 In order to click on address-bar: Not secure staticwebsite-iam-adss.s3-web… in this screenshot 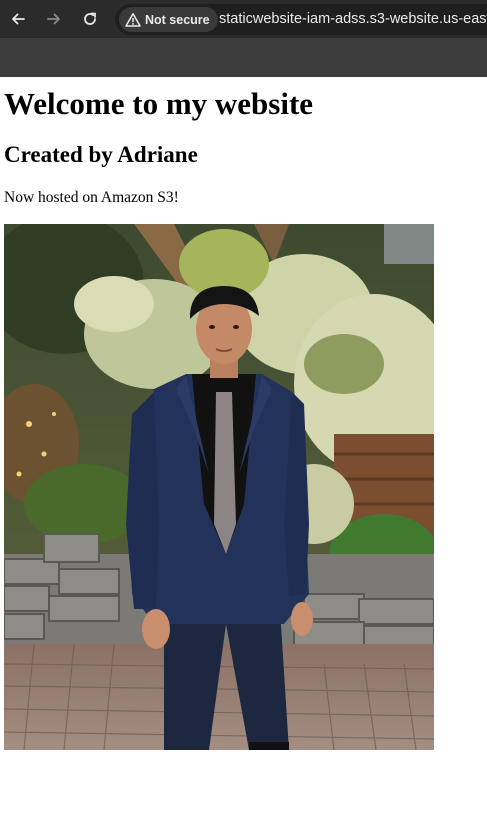, I will do `click(301, 19)`.